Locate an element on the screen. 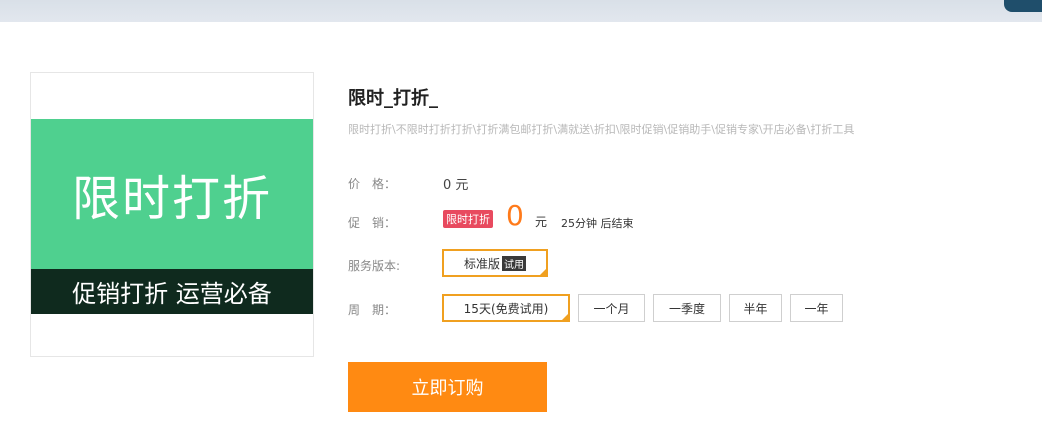 The height and width of the screenshot is (428, 1042). promotion-badge: 限时打折 is located at coordinates (468, 219).